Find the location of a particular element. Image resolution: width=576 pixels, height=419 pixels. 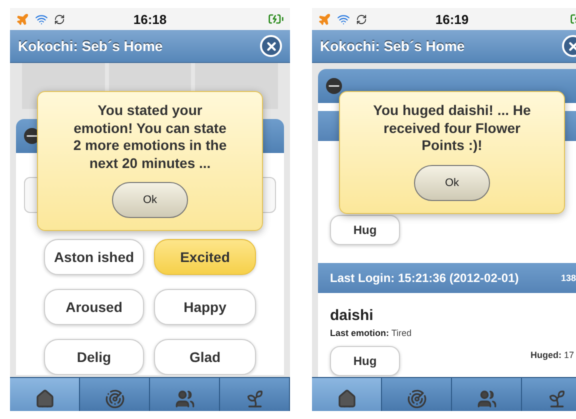

collapse-icon is located at coordinates (334, 86).